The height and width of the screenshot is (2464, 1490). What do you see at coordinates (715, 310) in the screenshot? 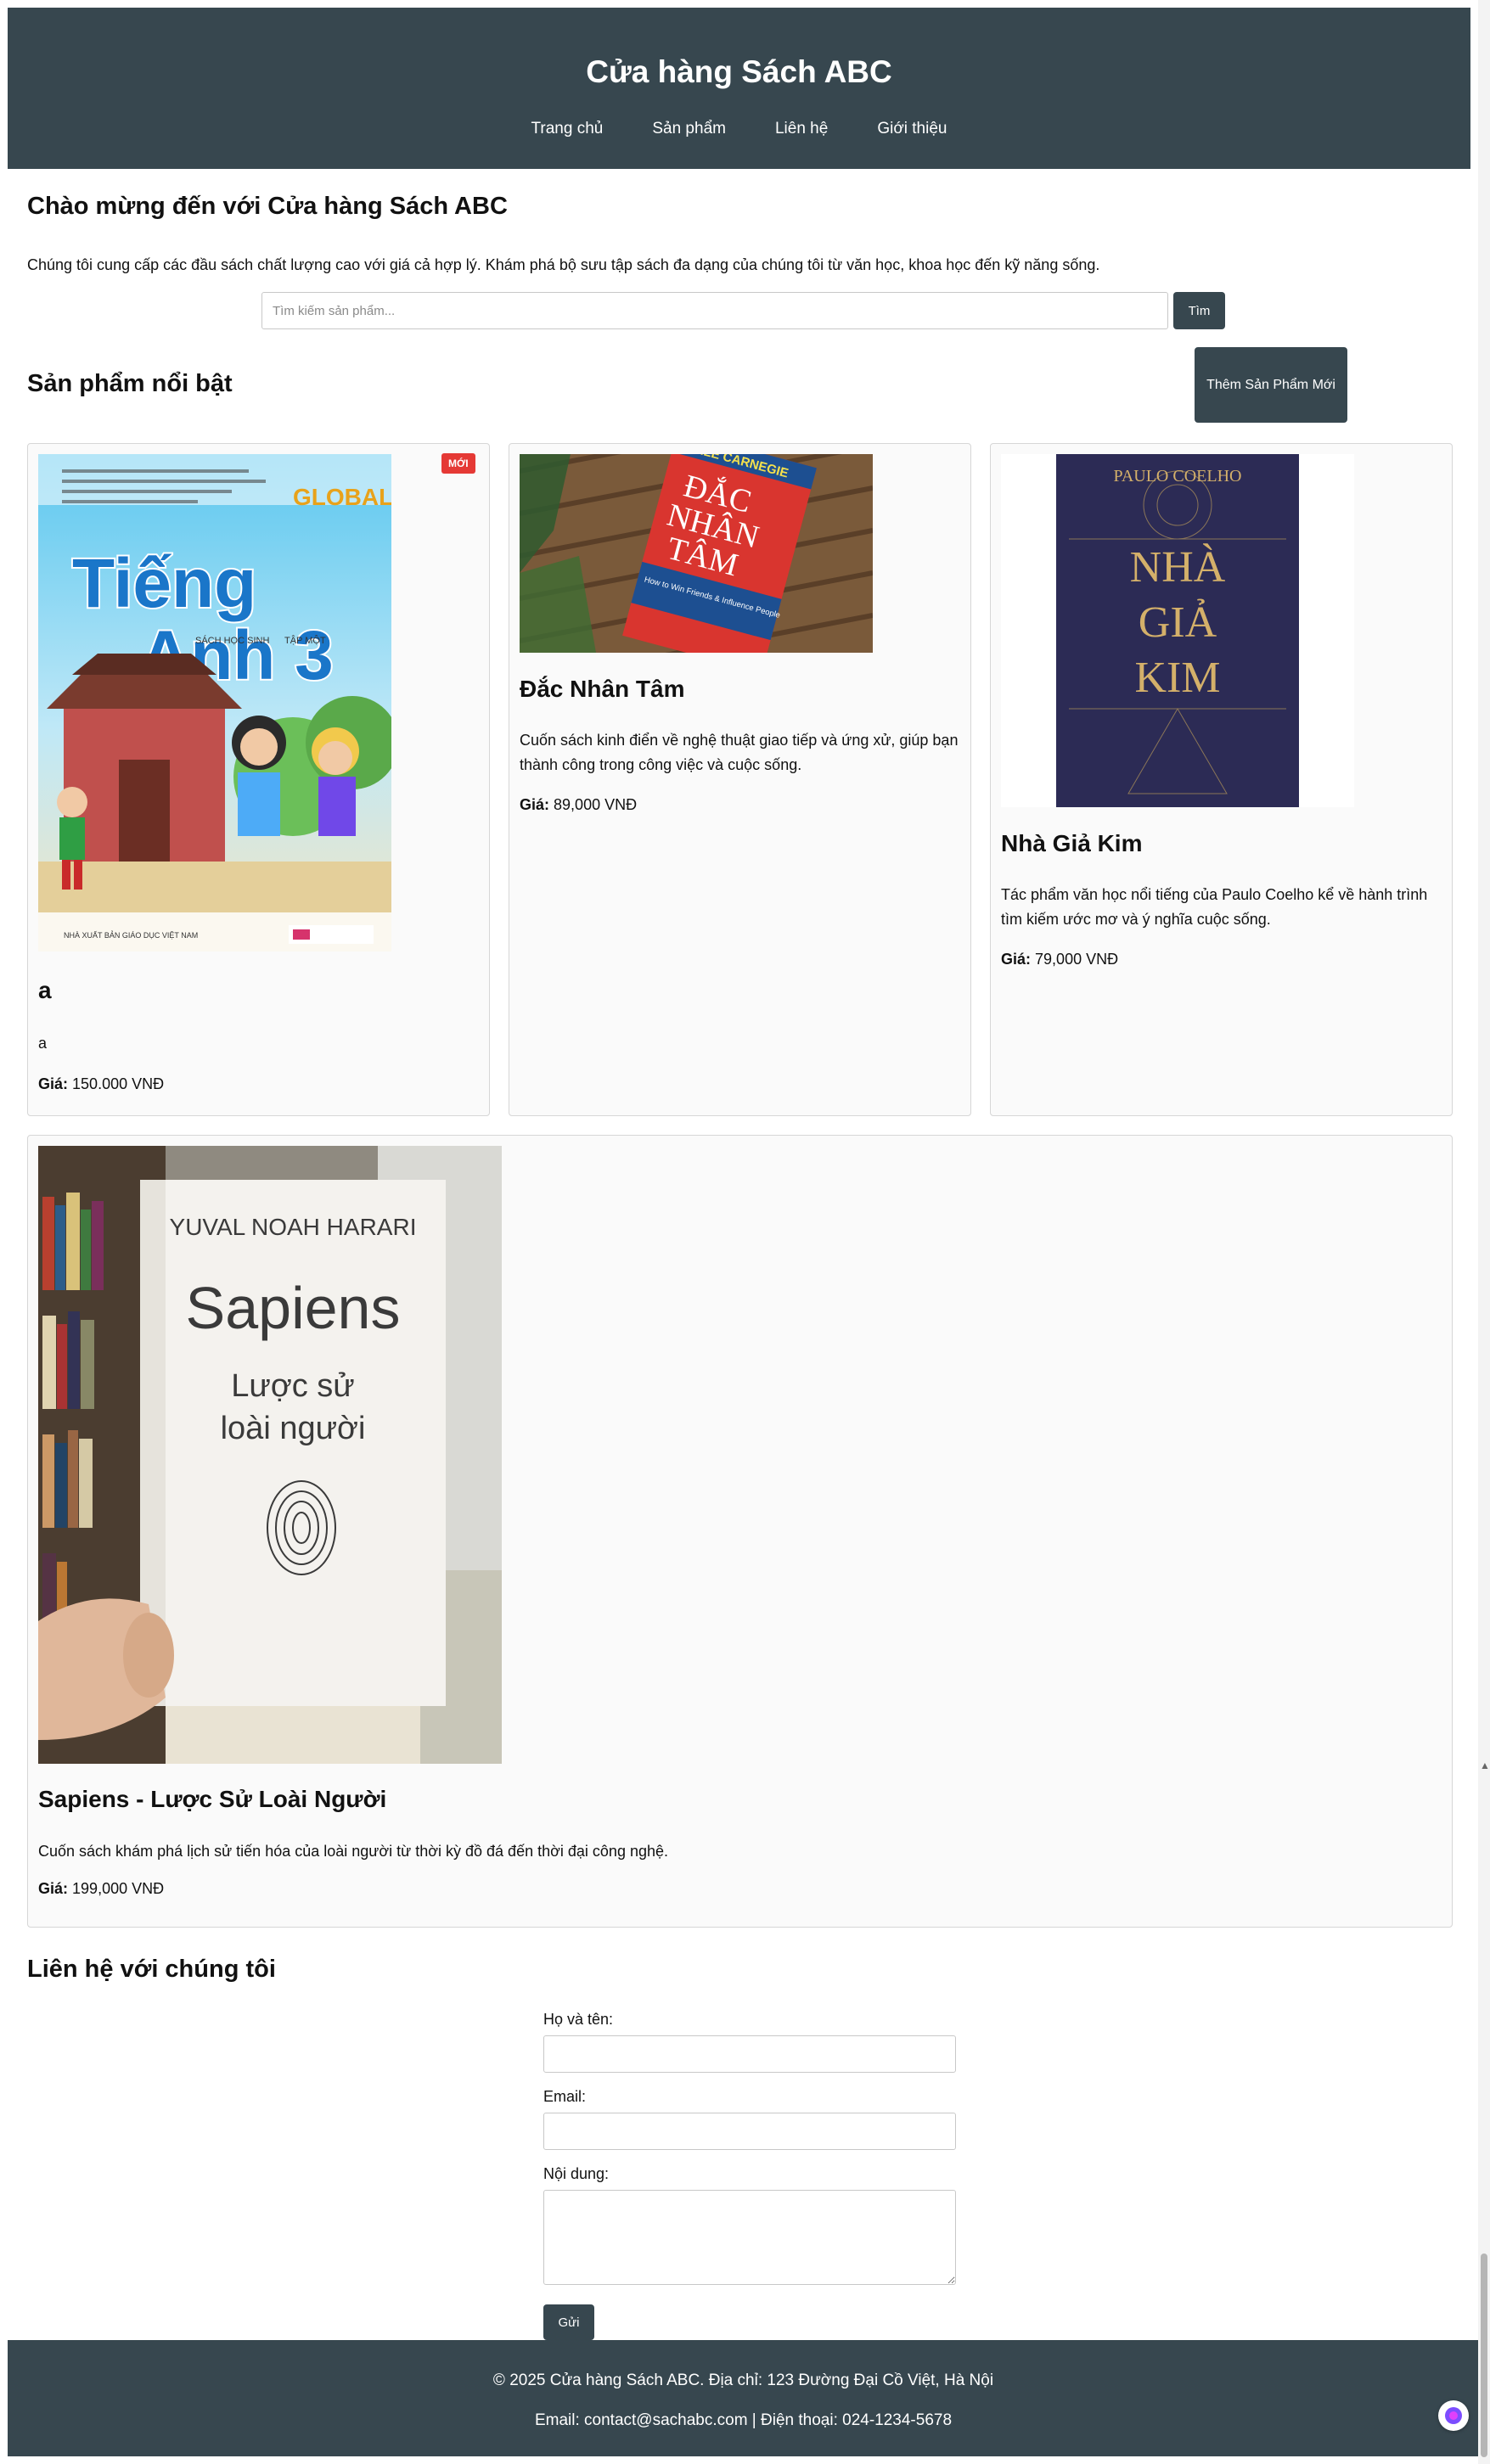
I see `search-input` at bounding box center [715, 310].